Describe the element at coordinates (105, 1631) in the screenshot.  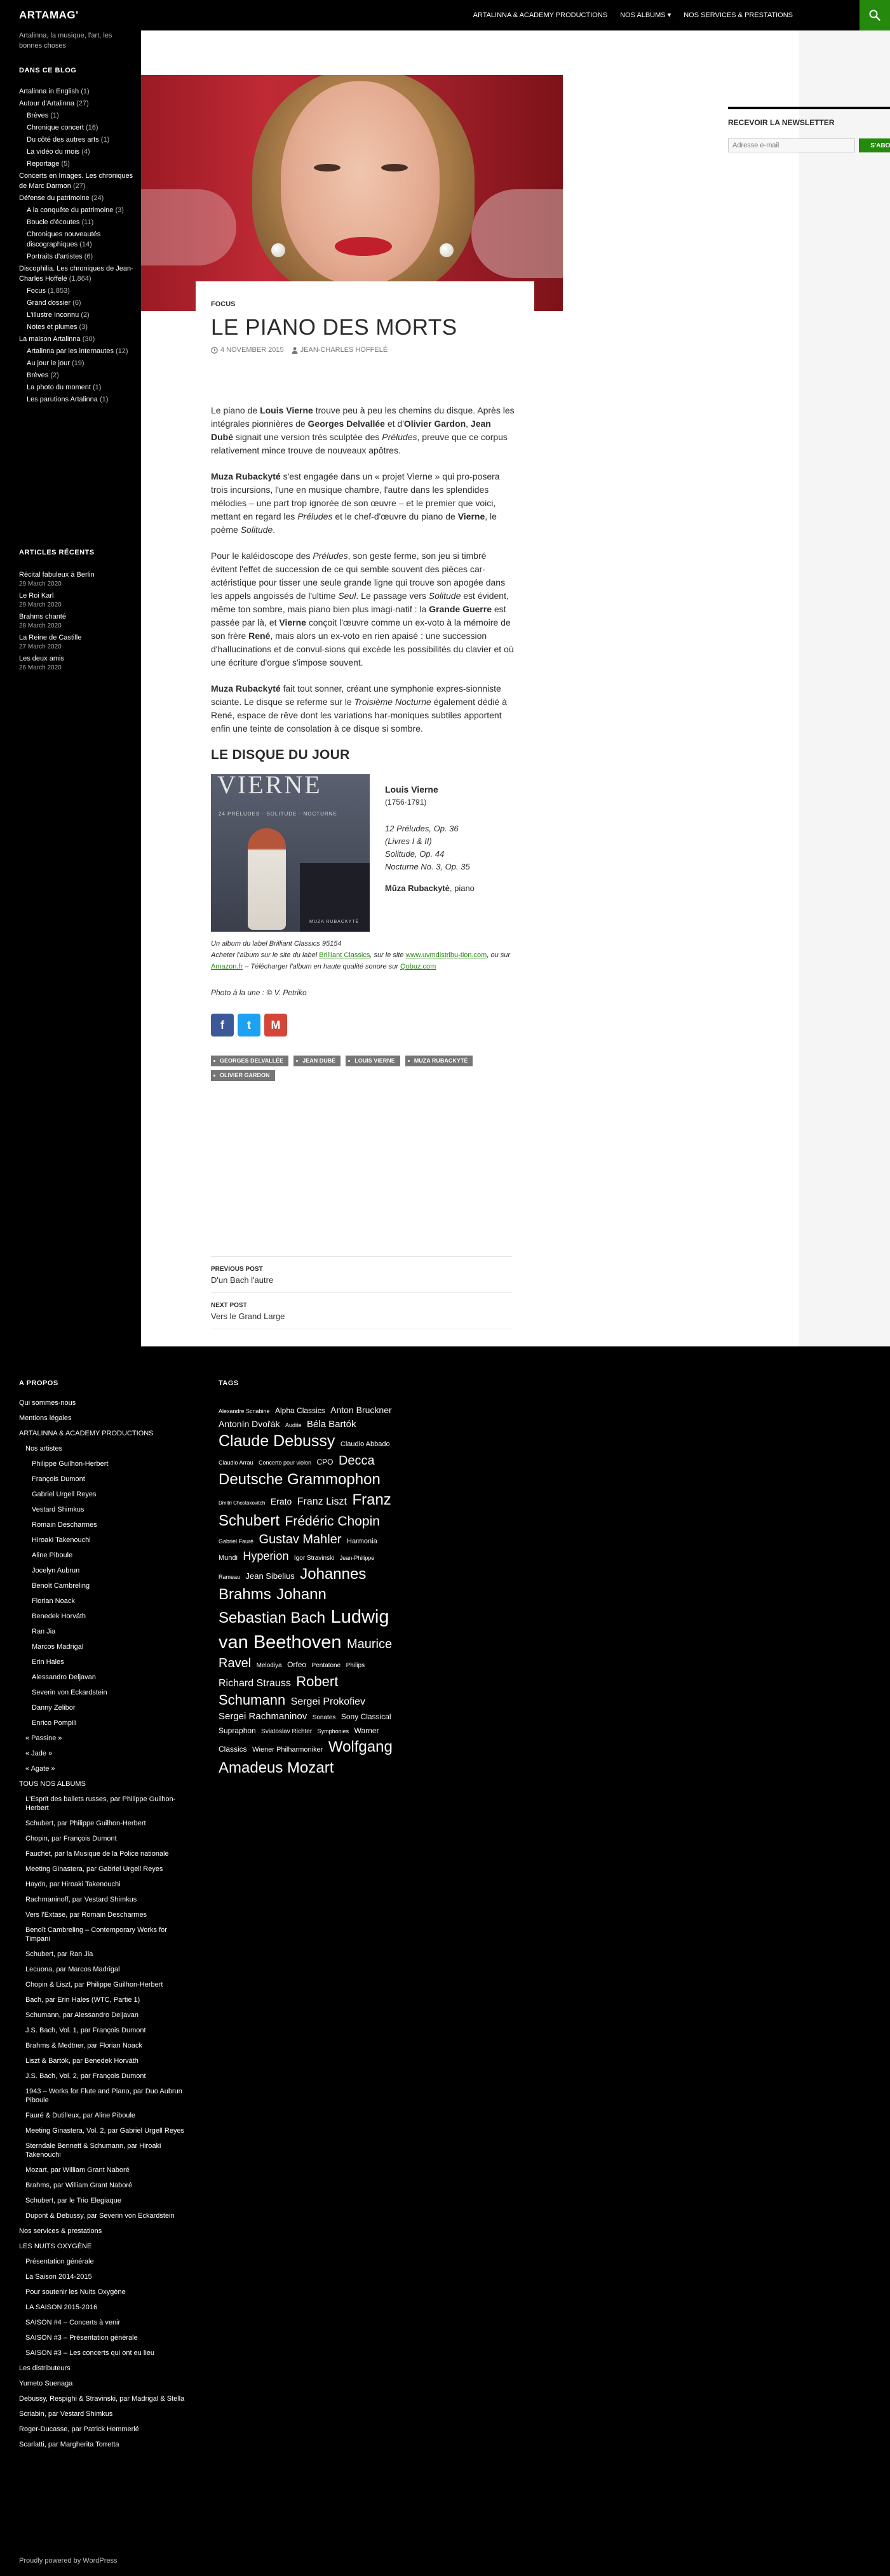
I see `footer-menu-item: Ran Jia` at that location.